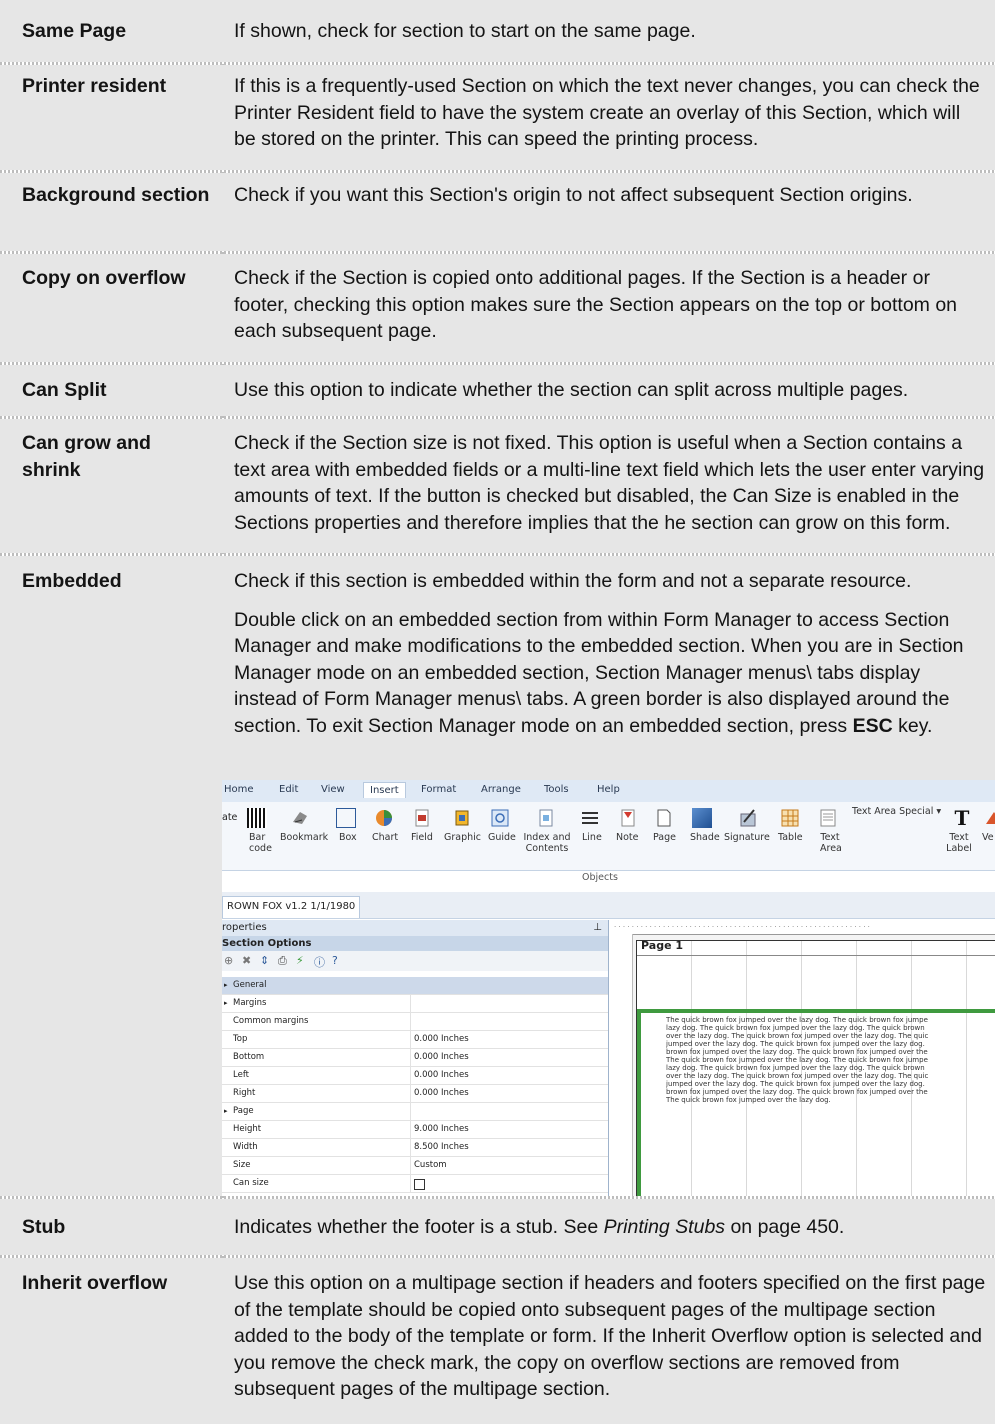 The width and height of the screenshot is (995, 1424). What do you see at coordinates (116, 195) in the screenshot?
I see `option-name: Background section` at bounding box center [116, 195].